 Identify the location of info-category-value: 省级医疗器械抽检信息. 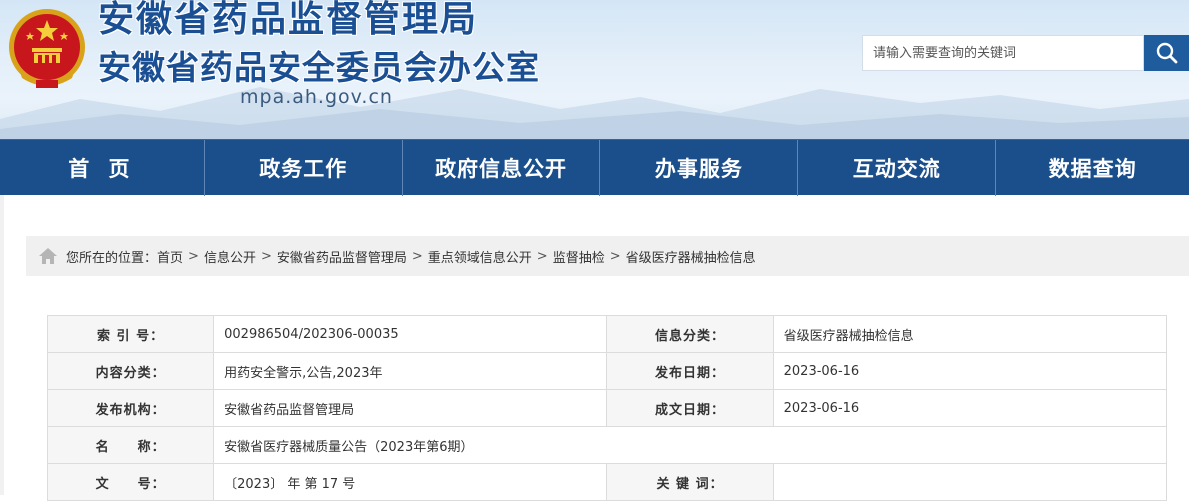
(970, 334).